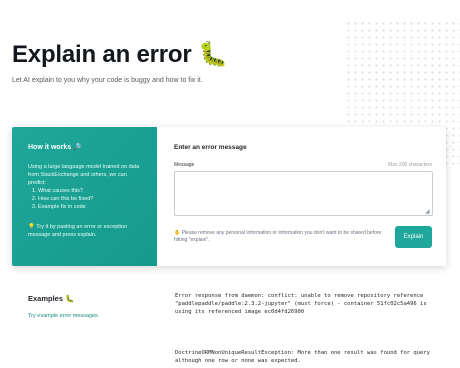  I want to click on try-examples-link: Try example error messages., so click(63, 316).